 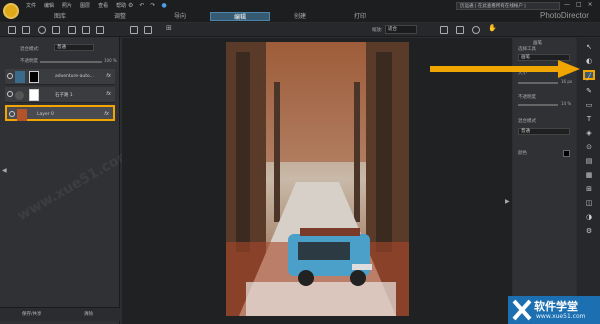 I want to click on tool-column: ↖ ◐ ╱ ✎ ▭ T ◈ ⊙ ▤ ▦ ⊞ ◫ ◑ ⚙, so click(x=588, y=181).